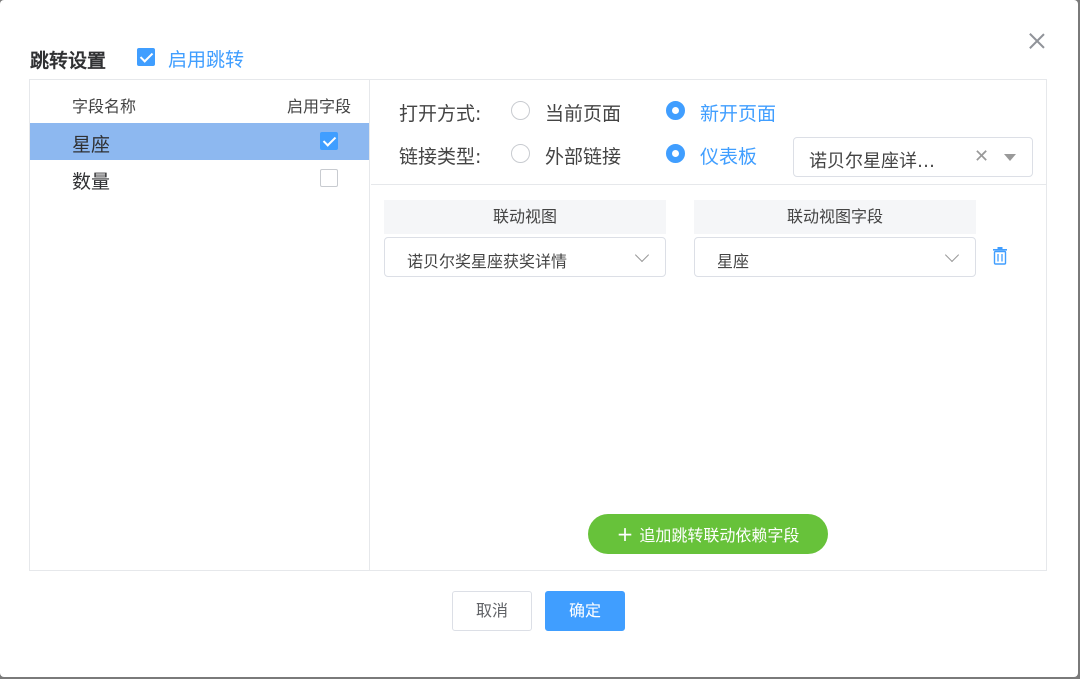 The image size is (1080, 679). I want to click on trash-icon, so click(1000, 256).